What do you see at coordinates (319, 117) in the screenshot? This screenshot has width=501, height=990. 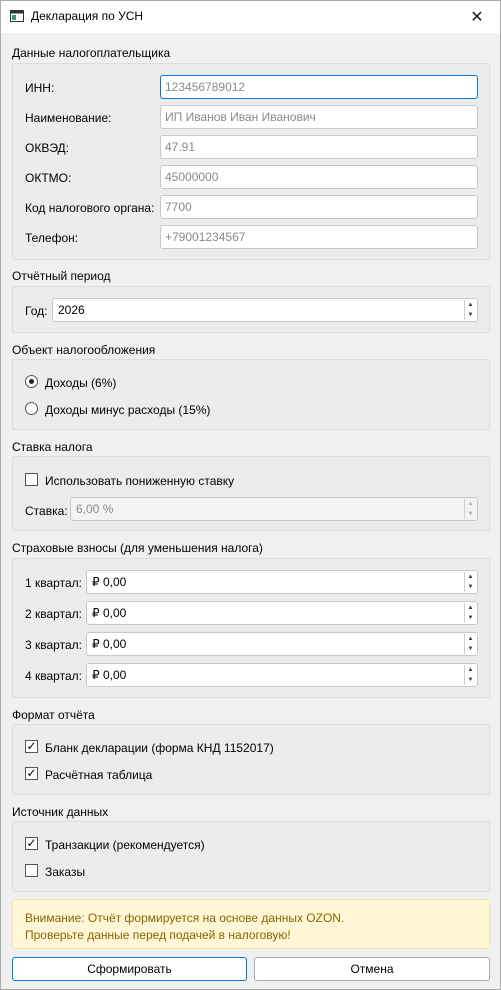 I see `name-field: ИП Иванов Иван Иванович` at bounding box center [319, 117].